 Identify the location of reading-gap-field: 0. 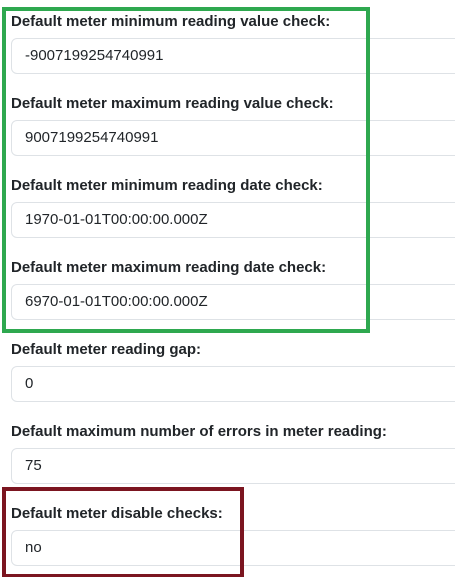
(233, 384).